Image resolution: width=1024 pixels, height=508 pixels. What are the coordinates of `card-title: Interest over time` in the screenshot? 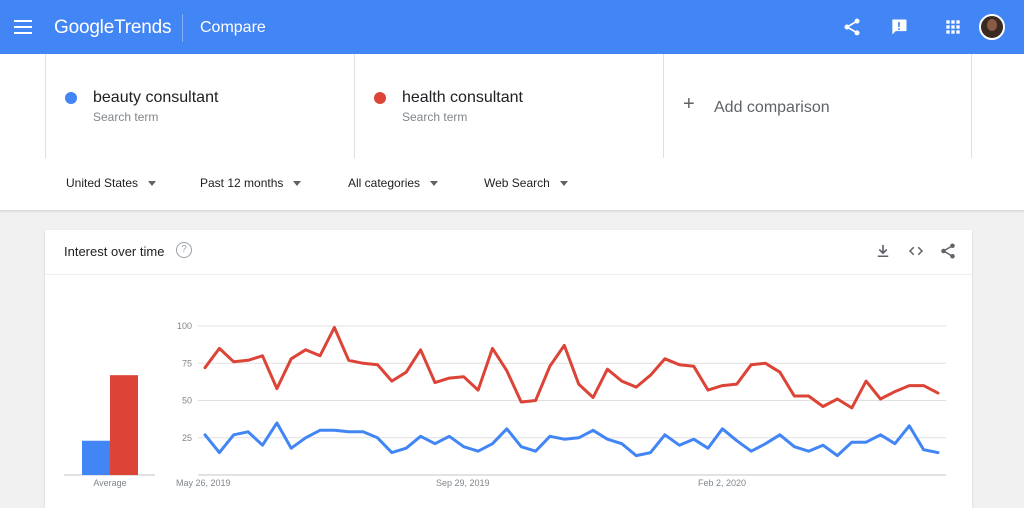 It's located at (114, 251).